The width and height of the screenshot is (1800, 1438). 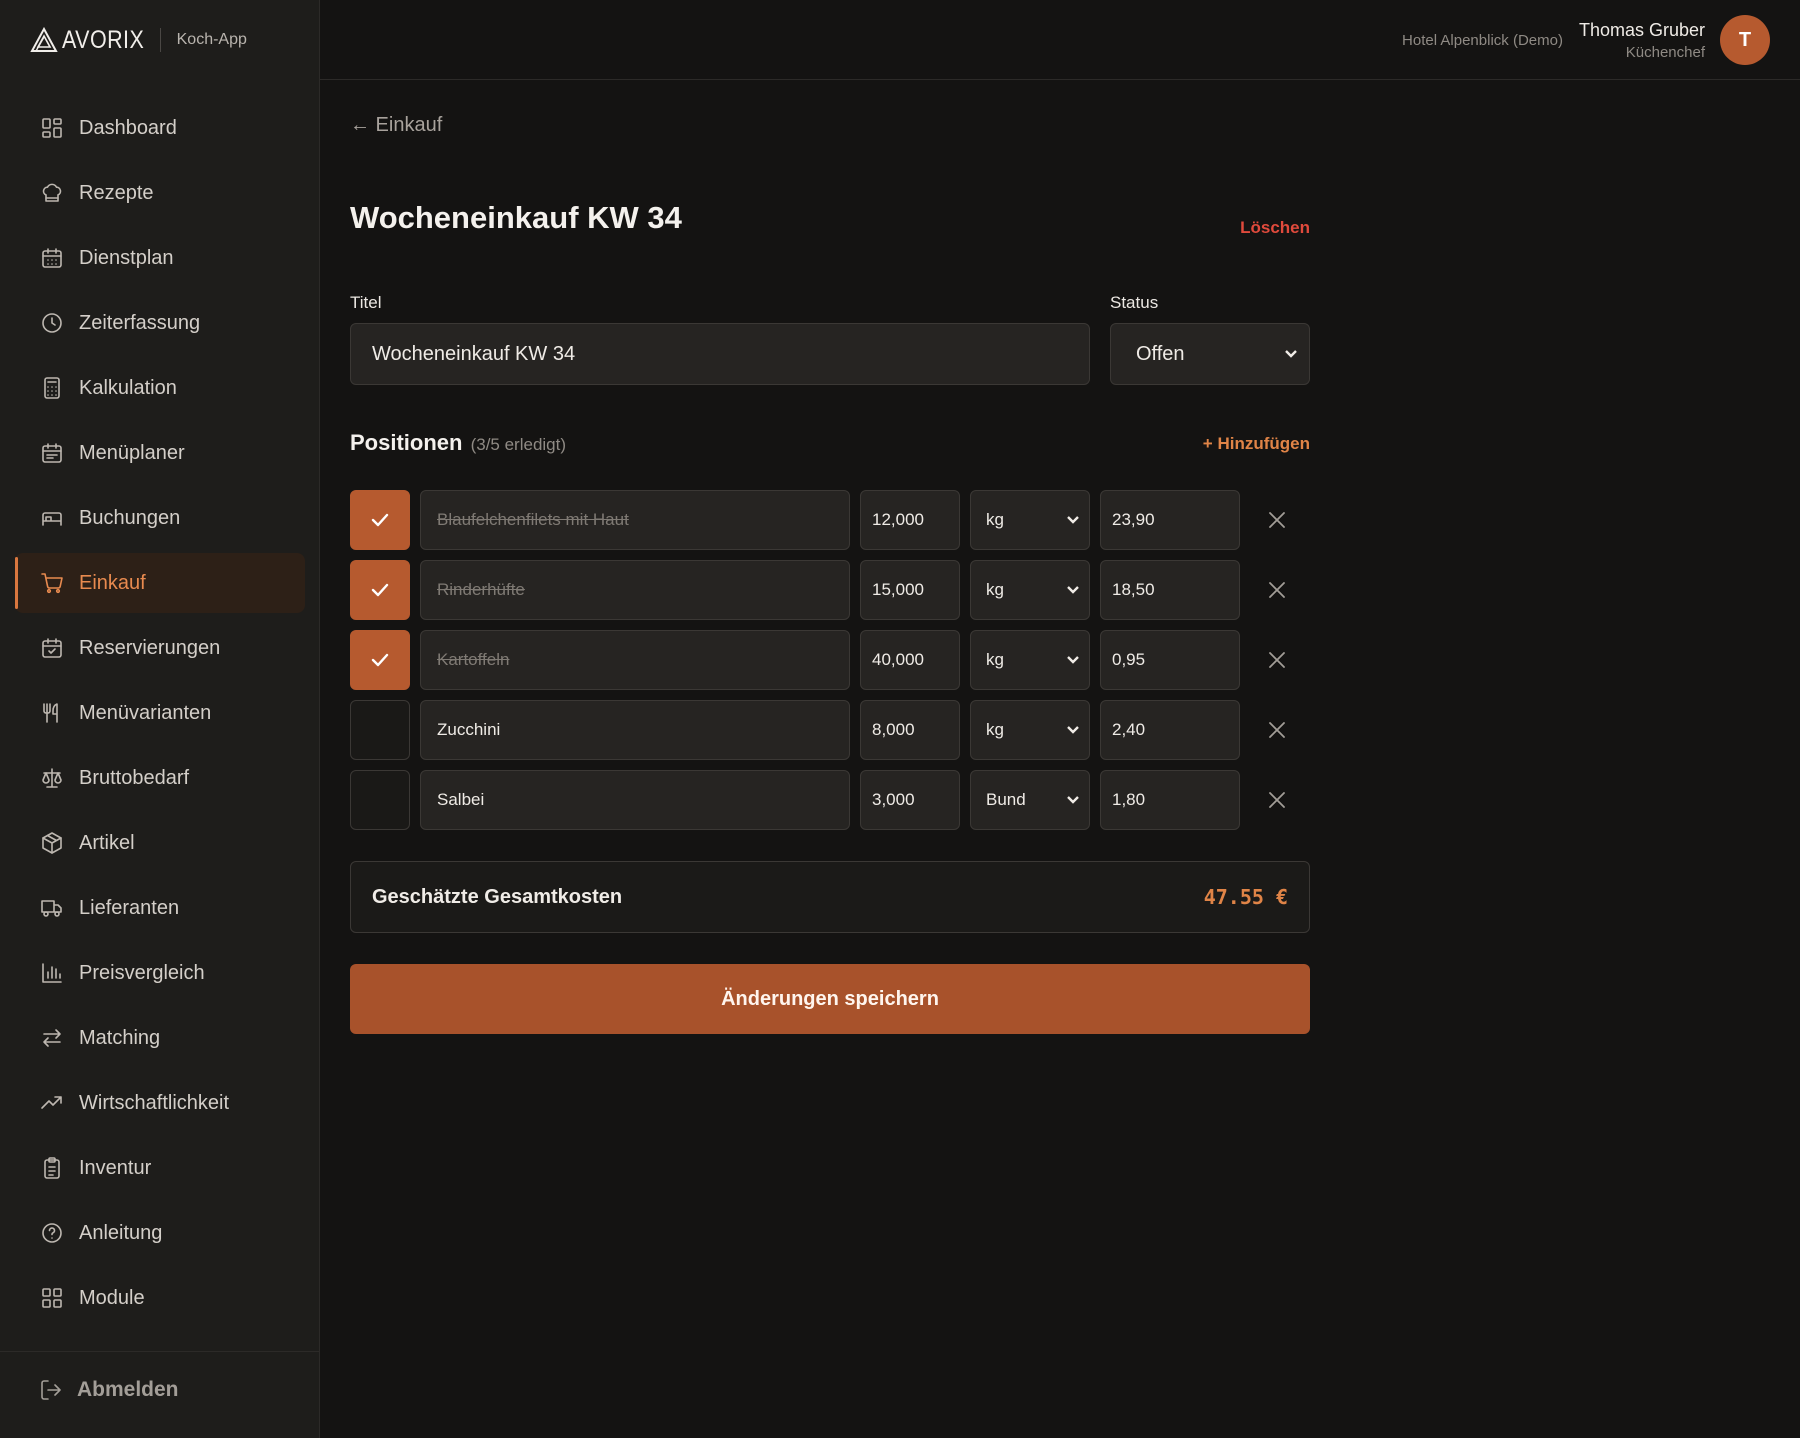 What do you see at coordinates (1006, 799) in the screenshot?
I see `unit-value: Bund` at bounding box center [1006, 799].